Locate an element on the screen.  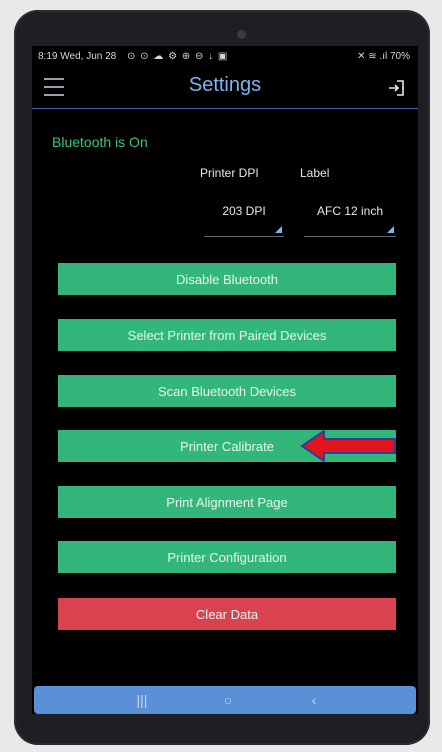
system-nav-bar: ||| ○ ‹ is located at coordinates (225, 700).